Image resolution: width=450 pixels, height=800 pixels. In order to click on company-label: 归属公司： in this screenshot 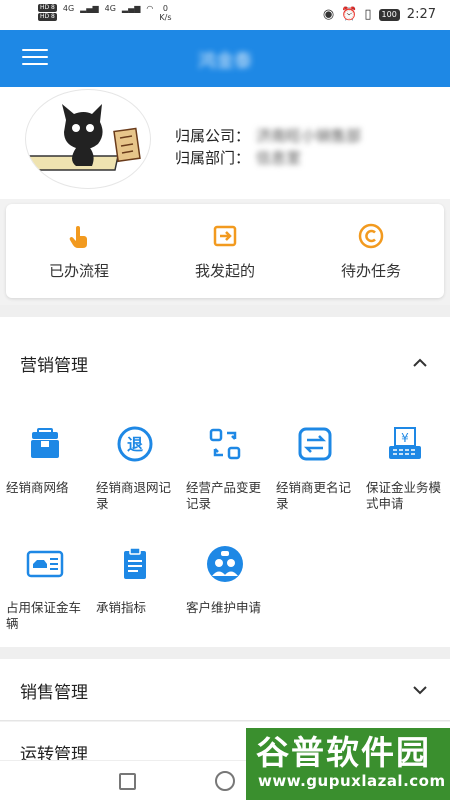, I will do `click(213, 136)`.